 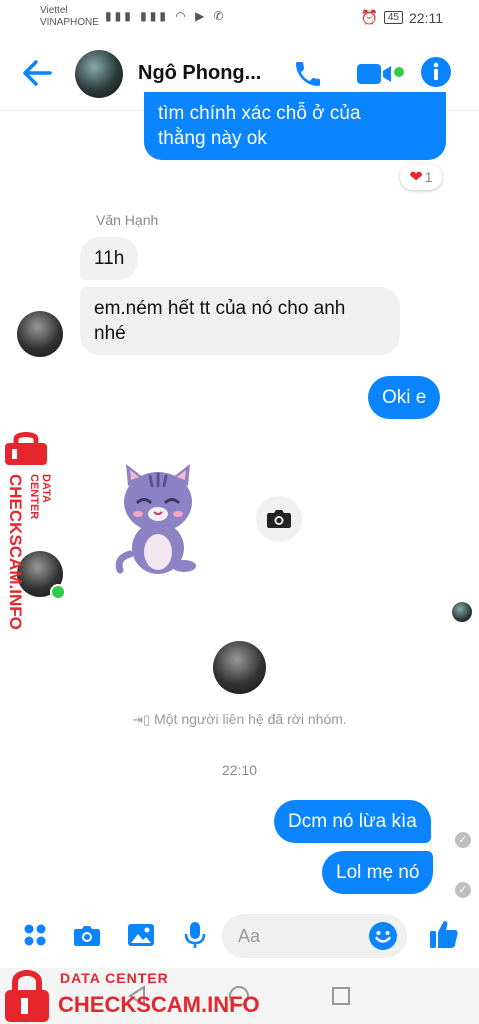 I want to click on heart-icon: ❤, so click(x=416, y=177).